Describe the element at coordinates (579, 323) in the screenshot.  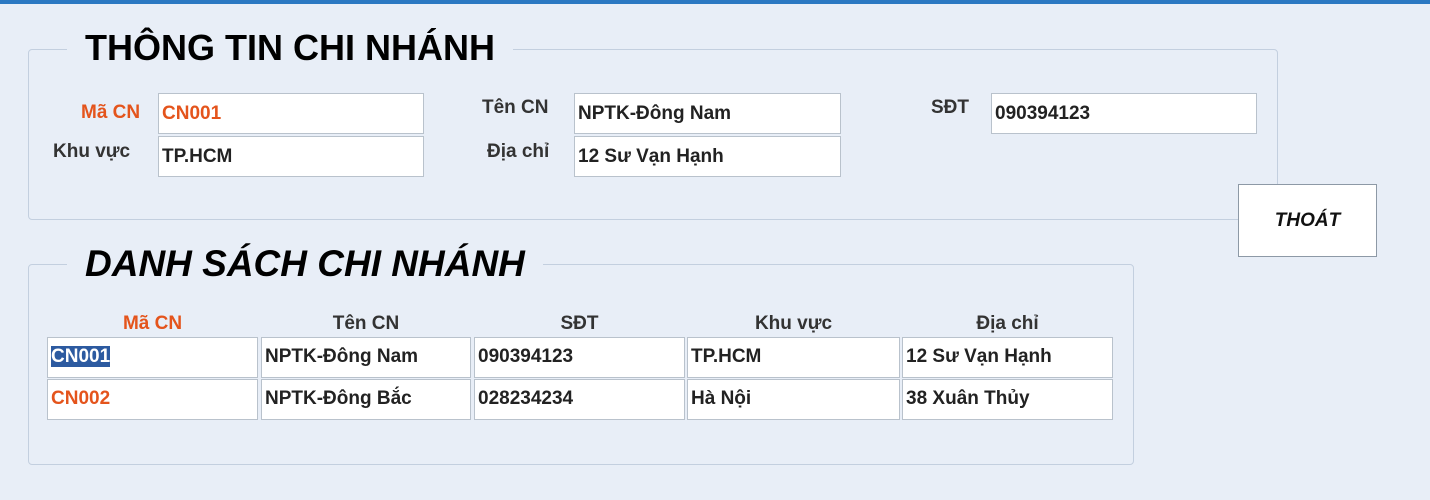
I see `column-header-phone: SĐT` at that location.